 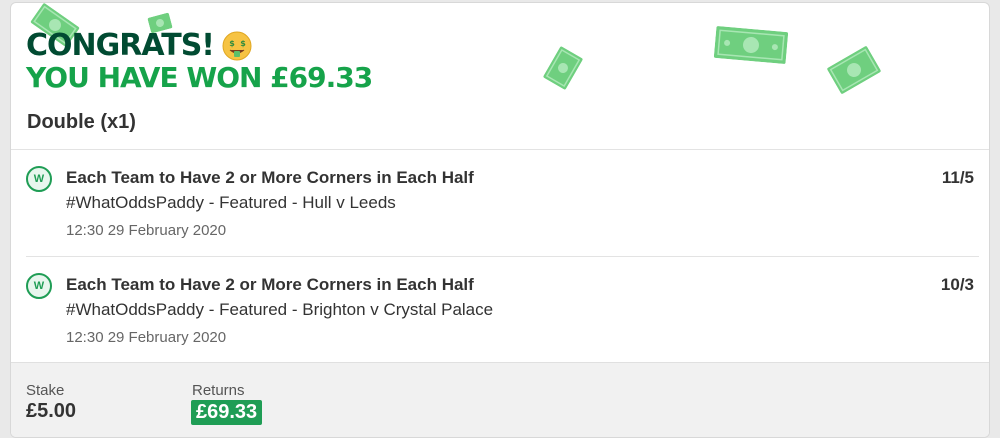 I want to click on congrats-text: CONGRATS!, so click(x=120, y=45).